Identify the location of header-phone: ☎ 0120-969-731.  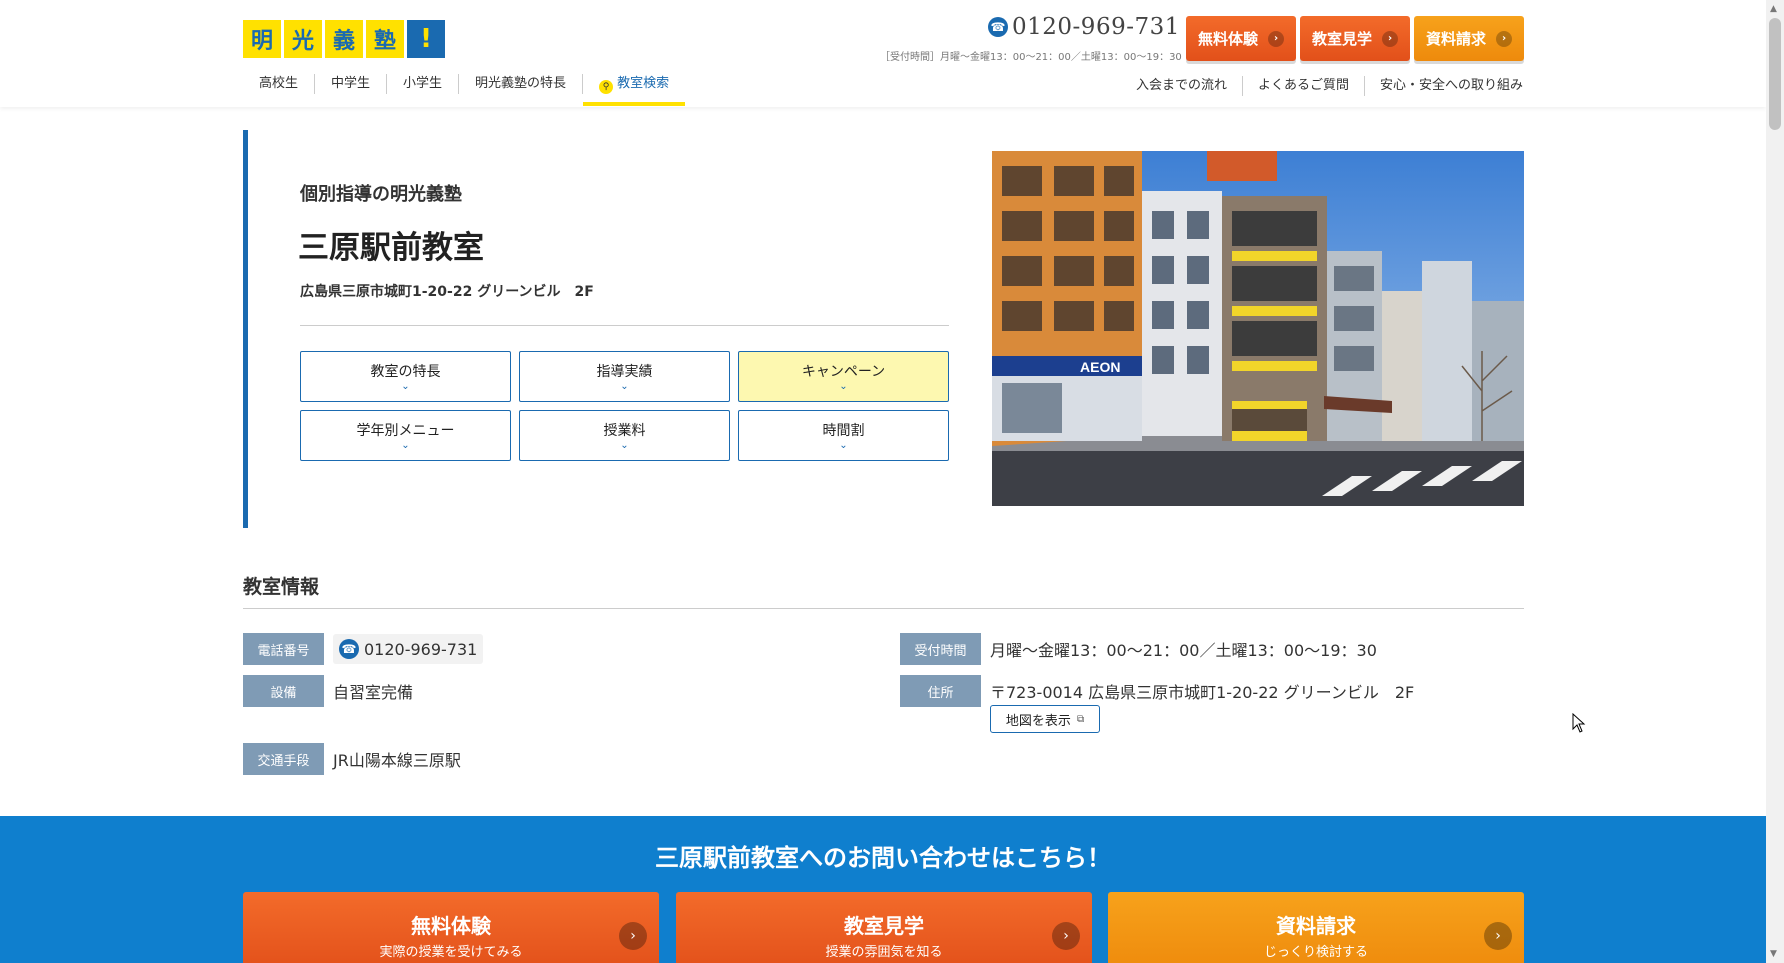
(1084, 27).